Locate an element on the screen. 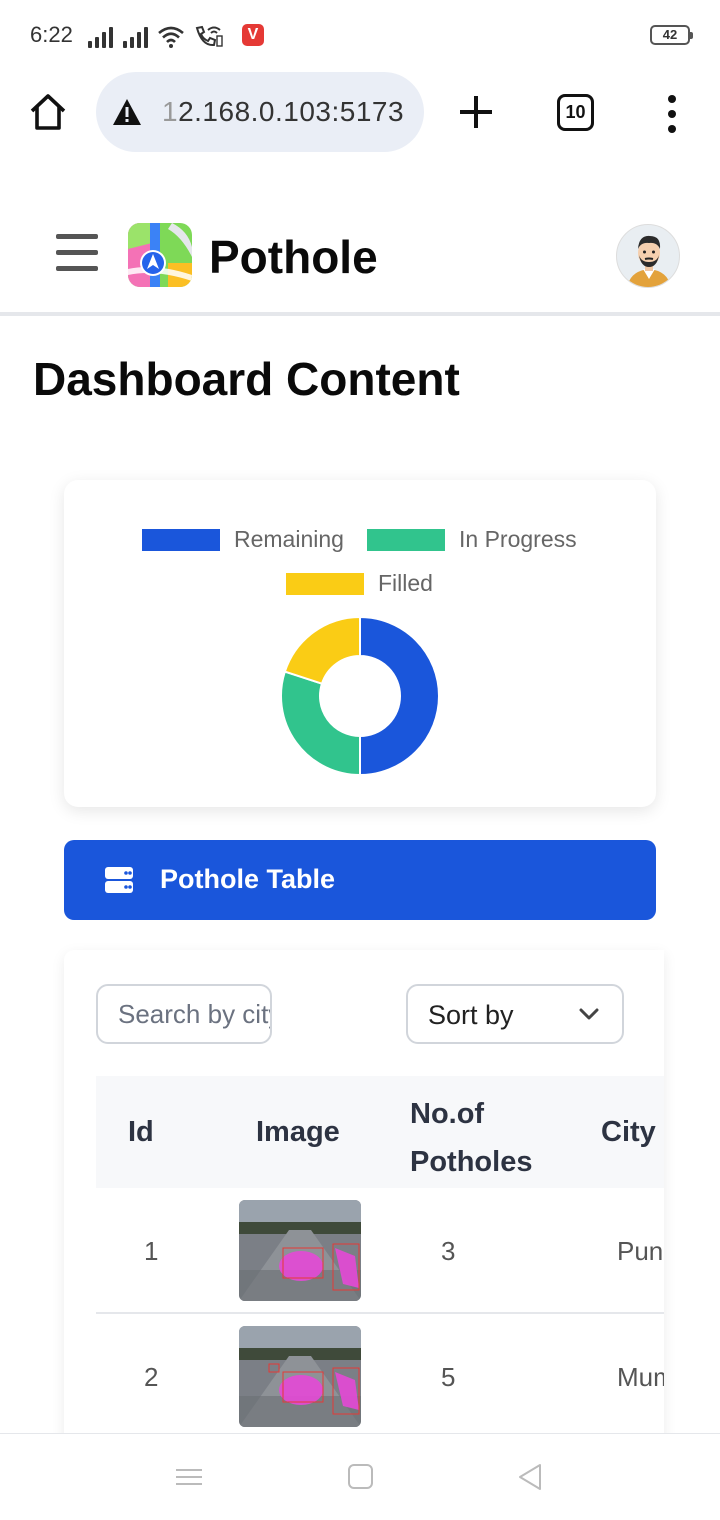 The image size is (720, 1520). warning-icon is located at coordinates (127, 112).